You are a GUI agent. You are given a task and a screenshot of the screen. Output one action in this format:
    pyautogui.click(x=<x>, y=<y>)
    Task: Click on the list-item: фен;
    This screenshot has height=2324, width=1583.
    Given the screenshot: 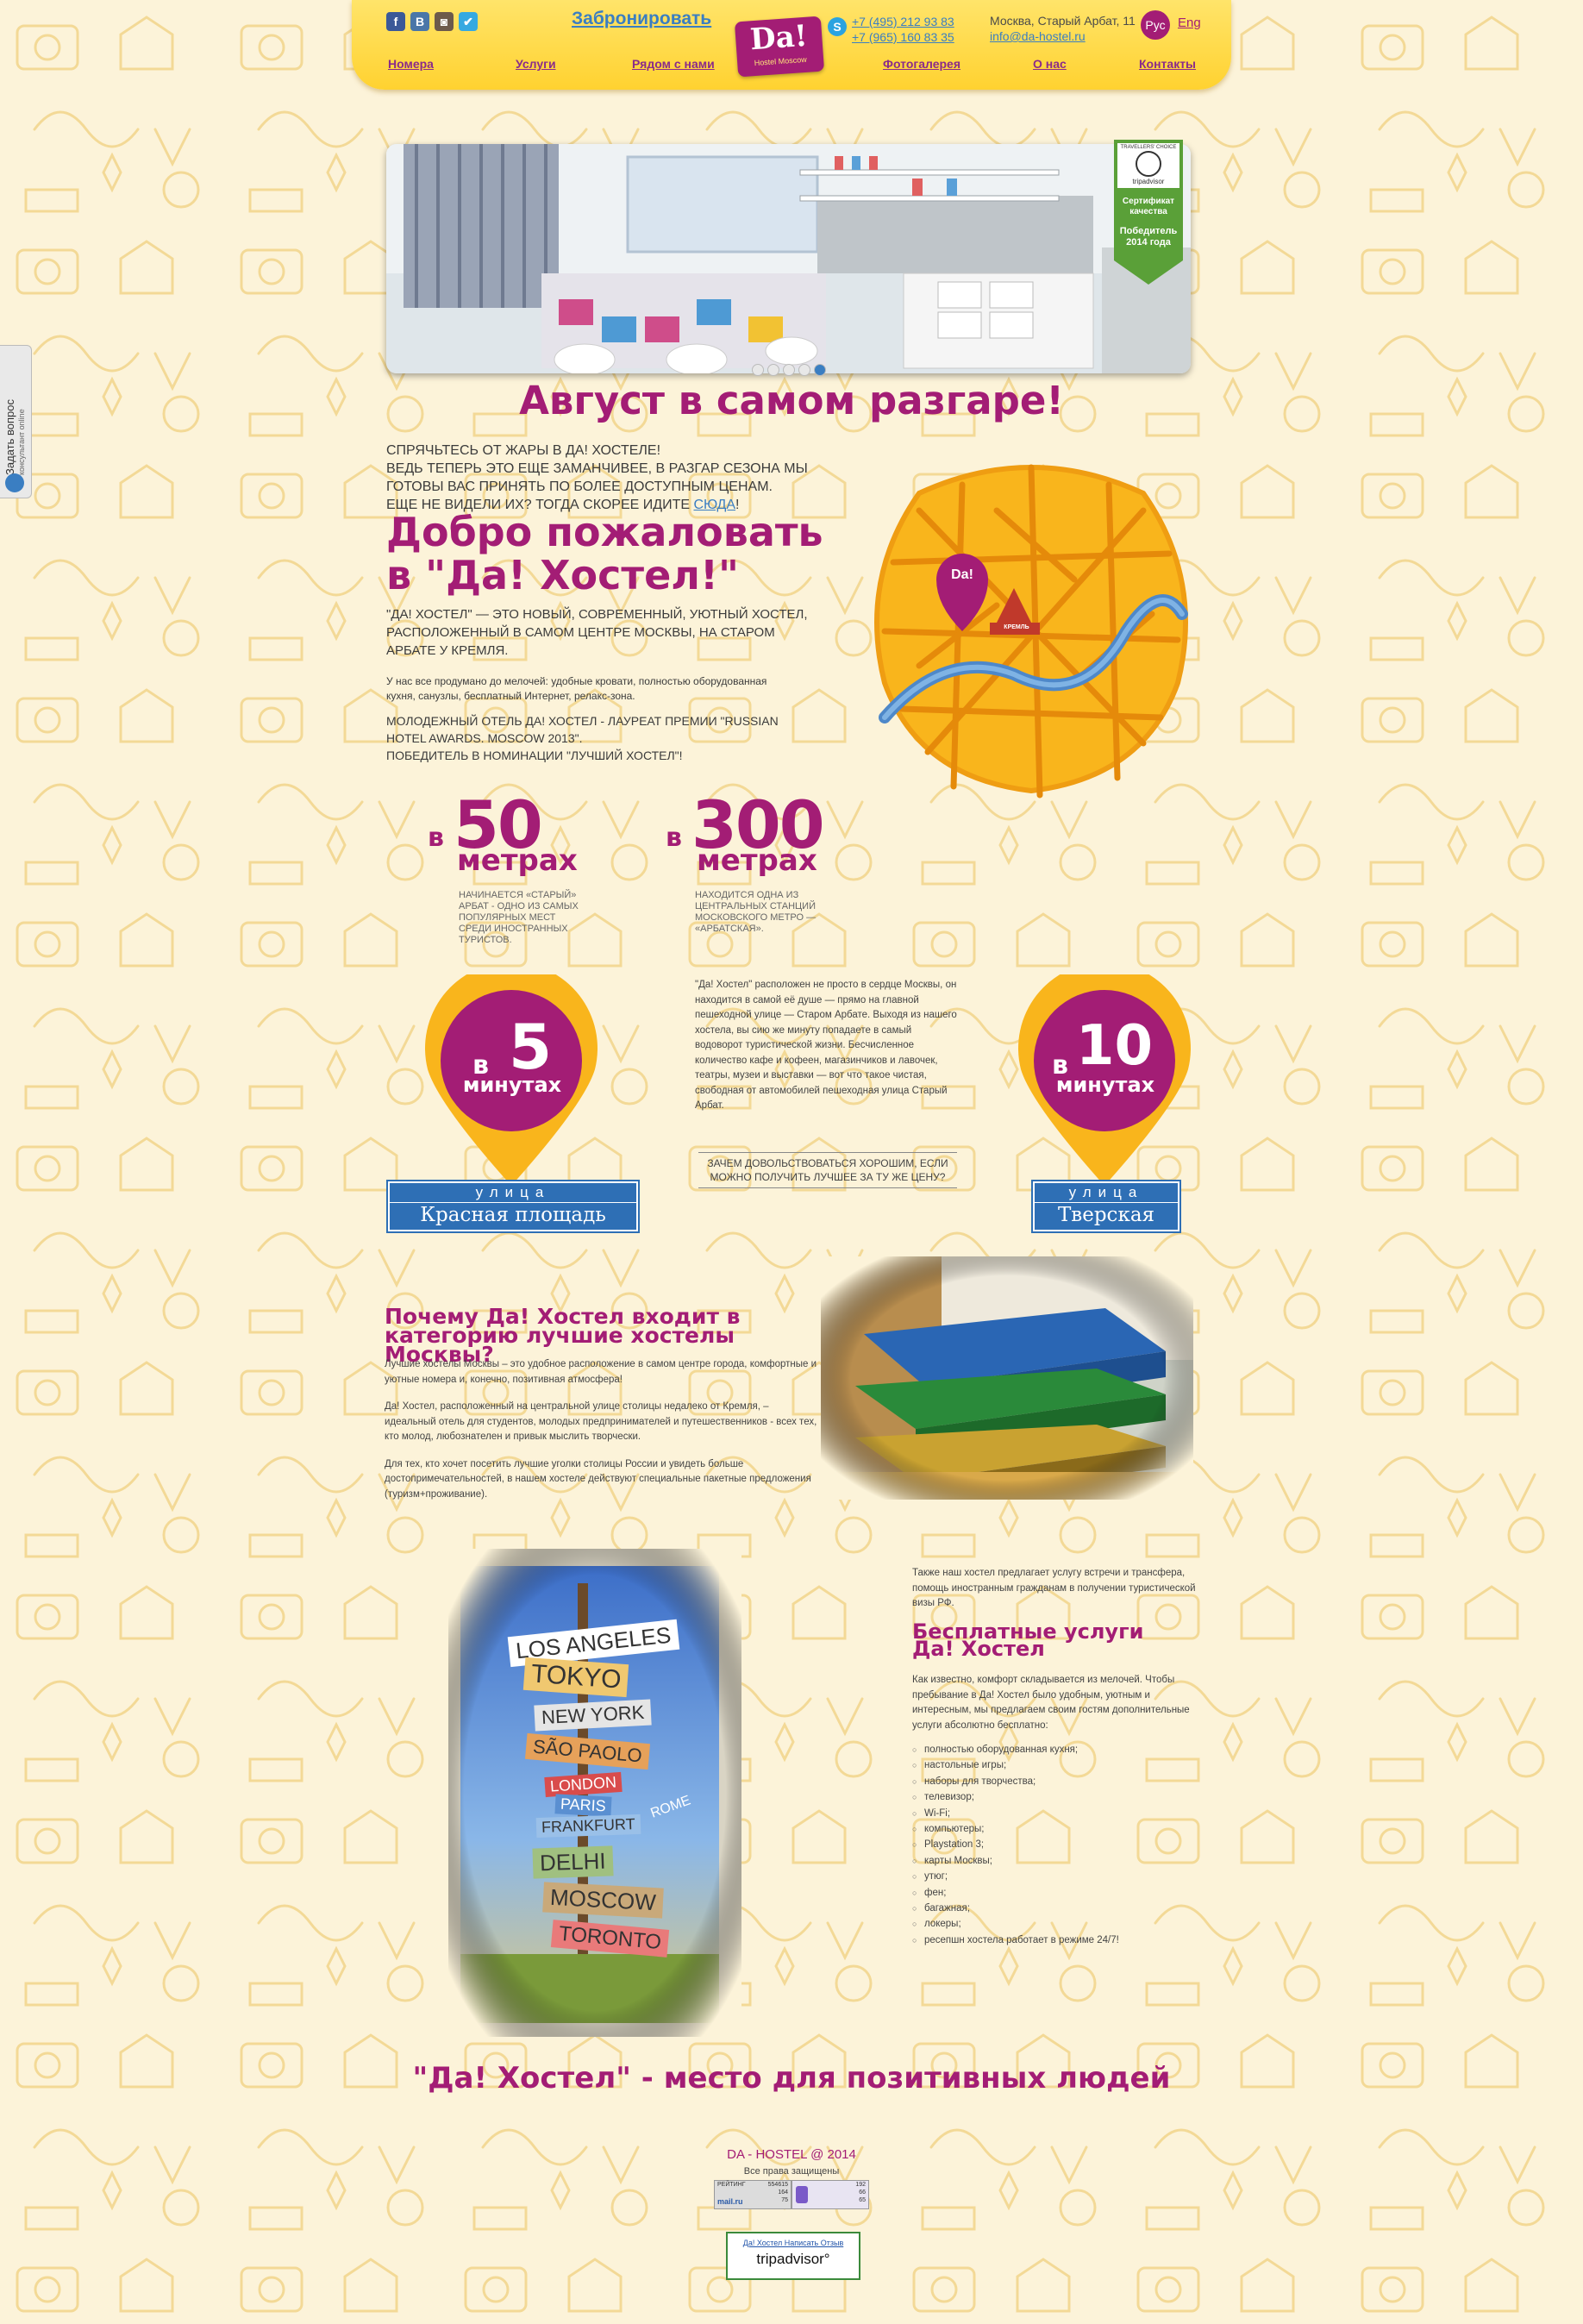 What is the action you would take?
    pyautogui.click(x=1016, y=1893)
    